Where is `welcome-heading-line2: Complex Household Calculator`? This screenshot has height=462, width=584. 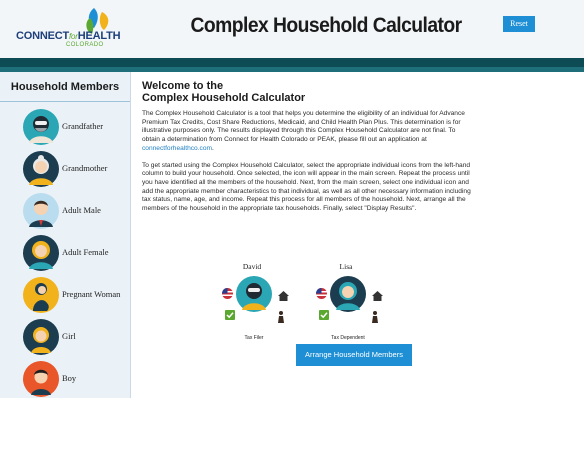
welcome-heading-line2: Complex Household Calculator is located at coordinates (224, 98).